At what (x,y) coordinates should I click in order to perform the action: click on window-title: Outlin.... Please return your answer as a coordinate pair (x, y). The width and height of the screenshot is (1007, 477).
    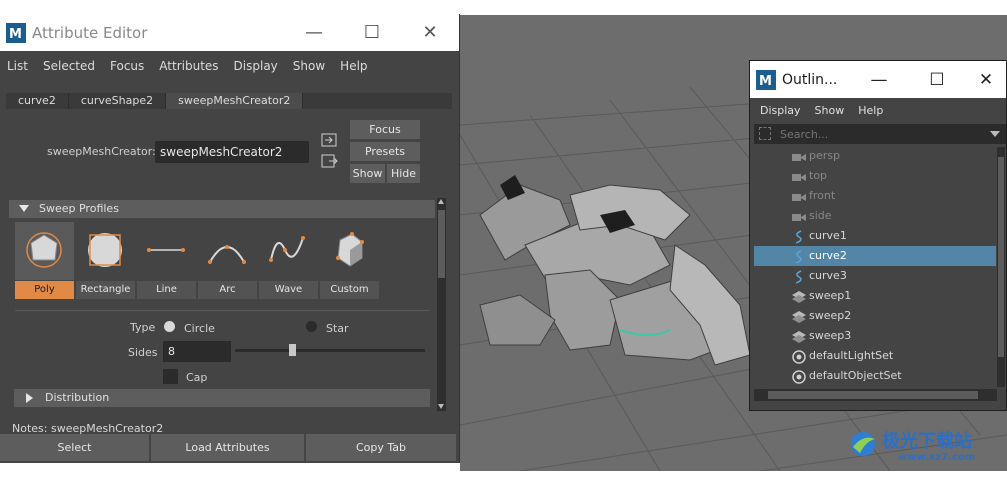
    Looking at the image, I should click on (810, 79).